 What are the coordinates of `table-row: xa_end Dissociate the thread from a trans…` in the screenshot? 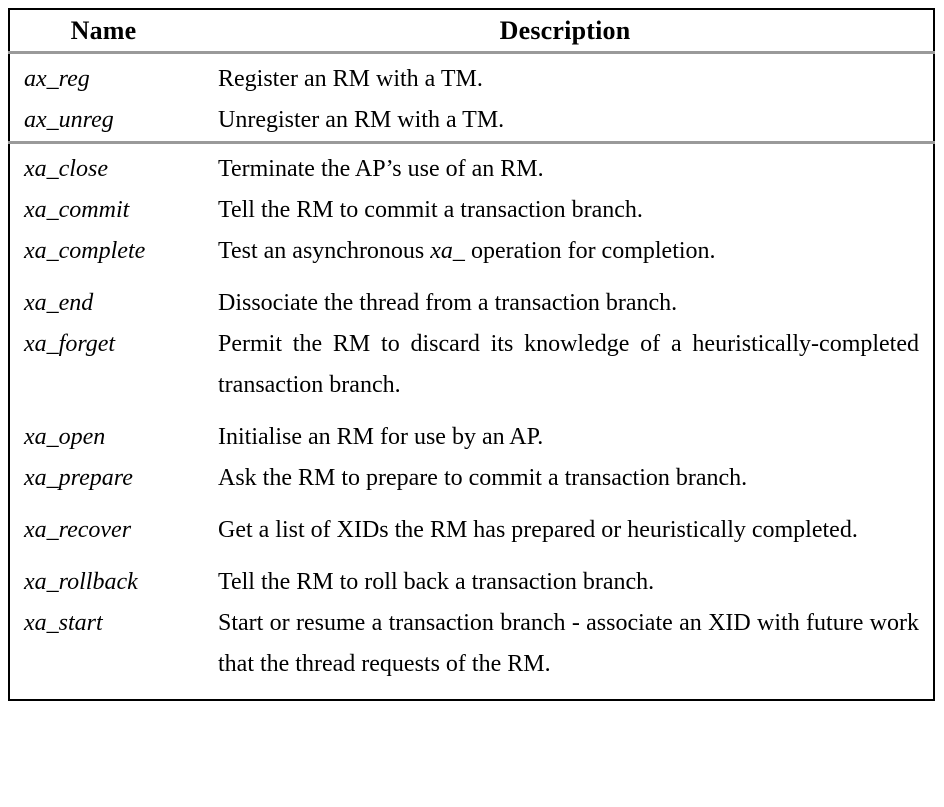 It's located at (471, 303).